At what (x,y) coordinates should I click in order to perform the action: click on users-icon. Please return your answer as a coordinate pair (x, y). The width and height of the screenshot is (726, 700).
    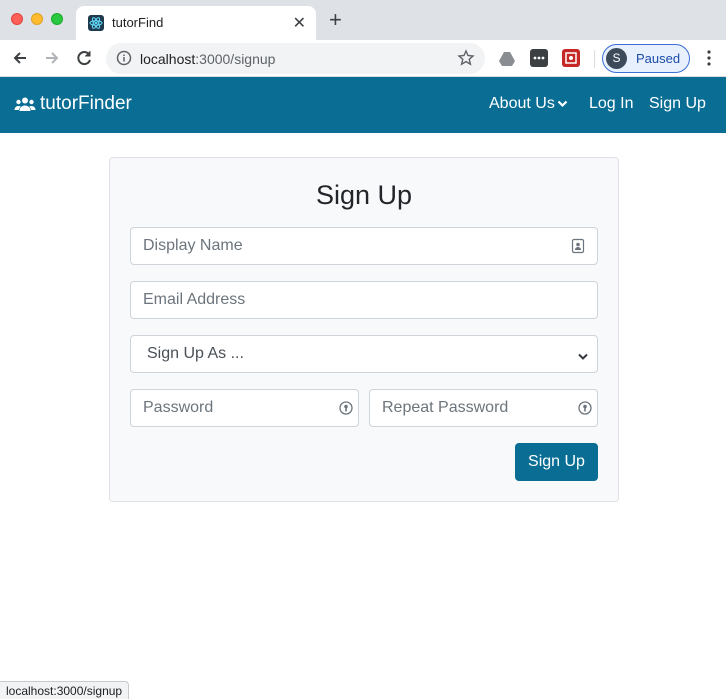
    Looking at the image, I should click on (25, 104).